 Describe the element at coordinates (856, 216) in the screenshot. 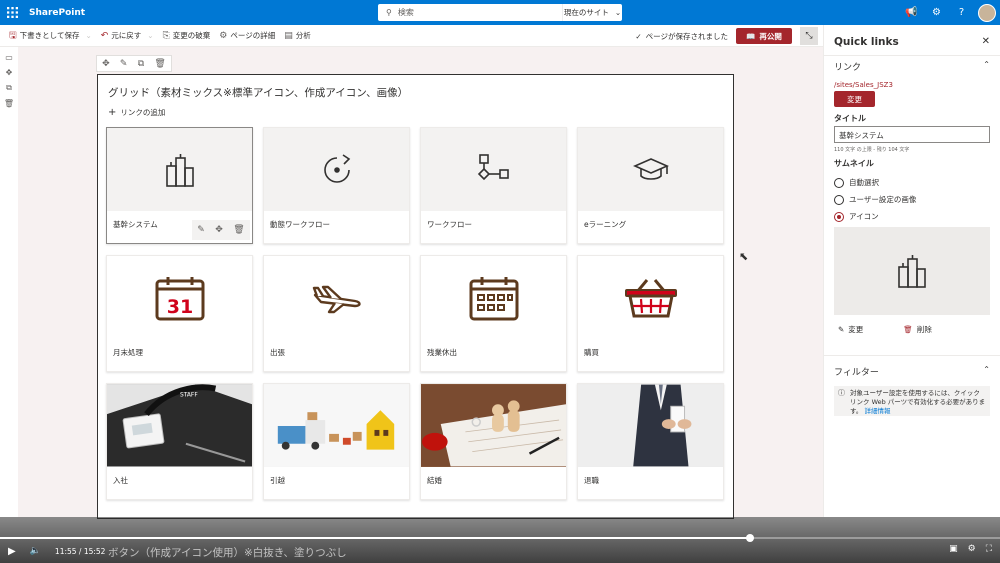

I see `radio-icon: アイコン` at that location.